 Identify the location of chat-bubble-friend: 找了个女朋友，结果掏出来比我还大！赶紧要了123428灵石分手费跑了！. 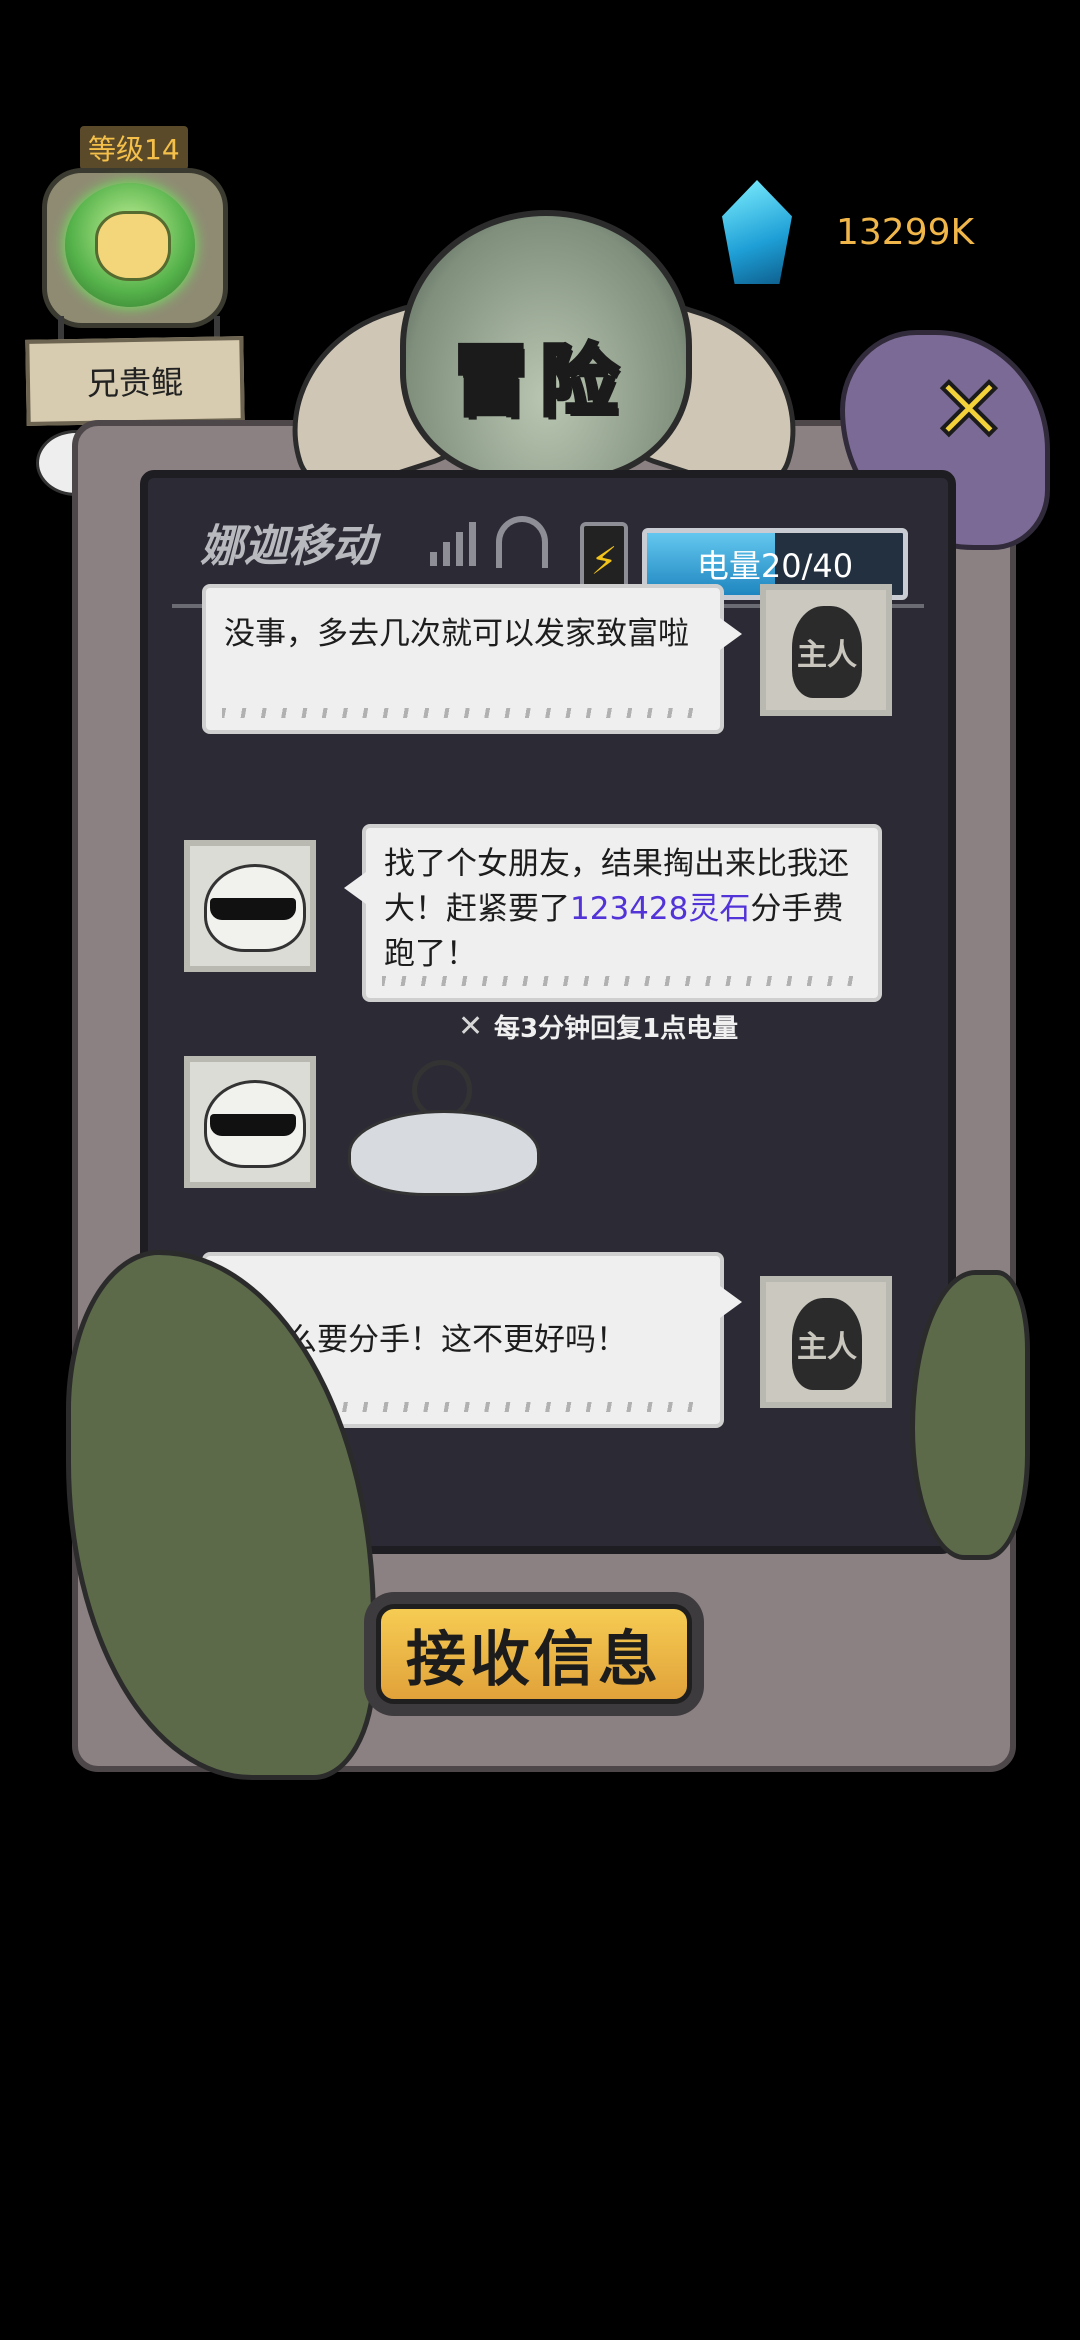
(613, 913).